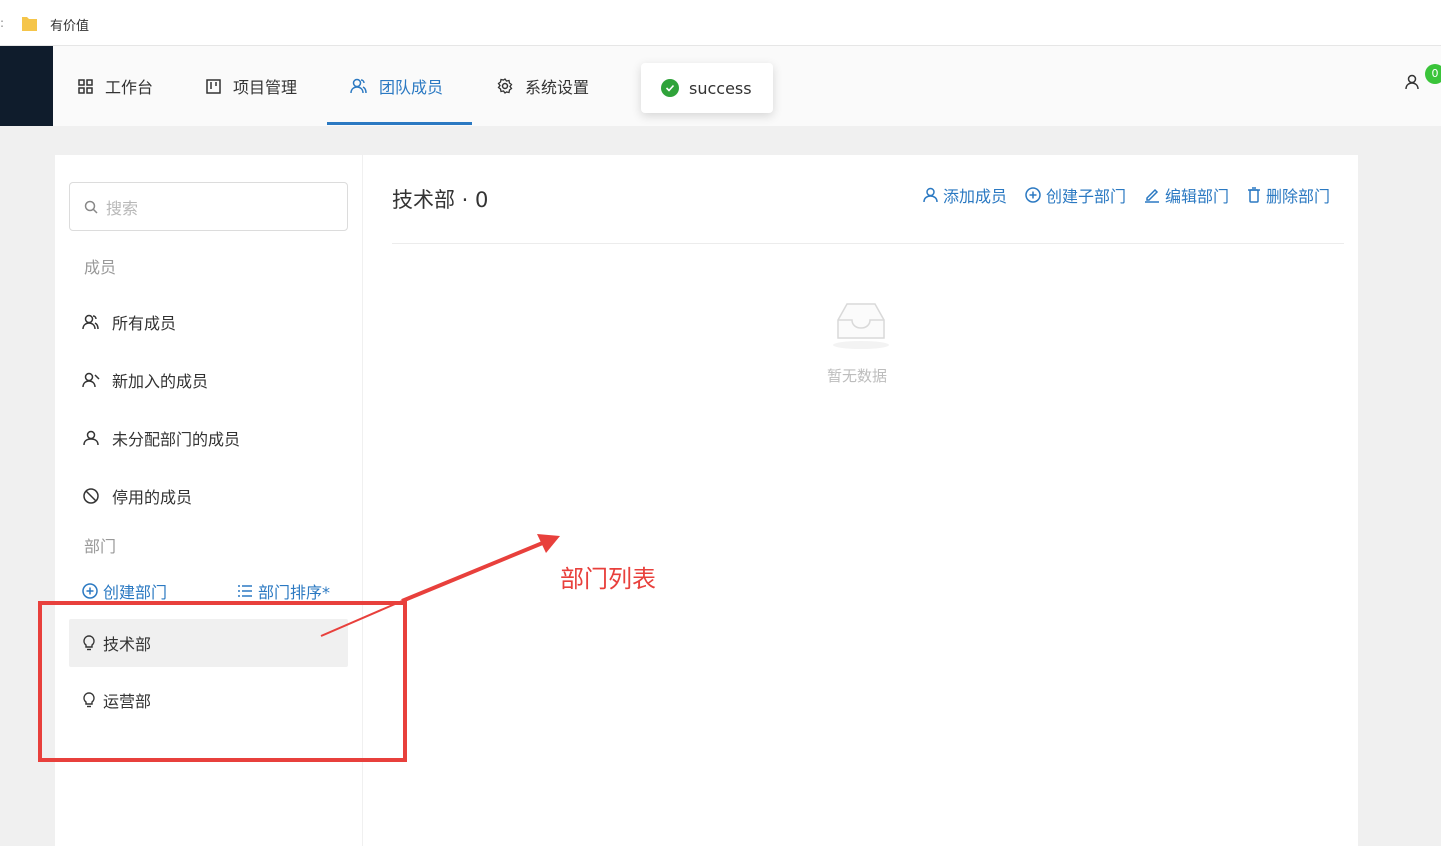  Describe the element at coordinates (440, 585) in the screenshot. I see `annotation-arrow` at that location.